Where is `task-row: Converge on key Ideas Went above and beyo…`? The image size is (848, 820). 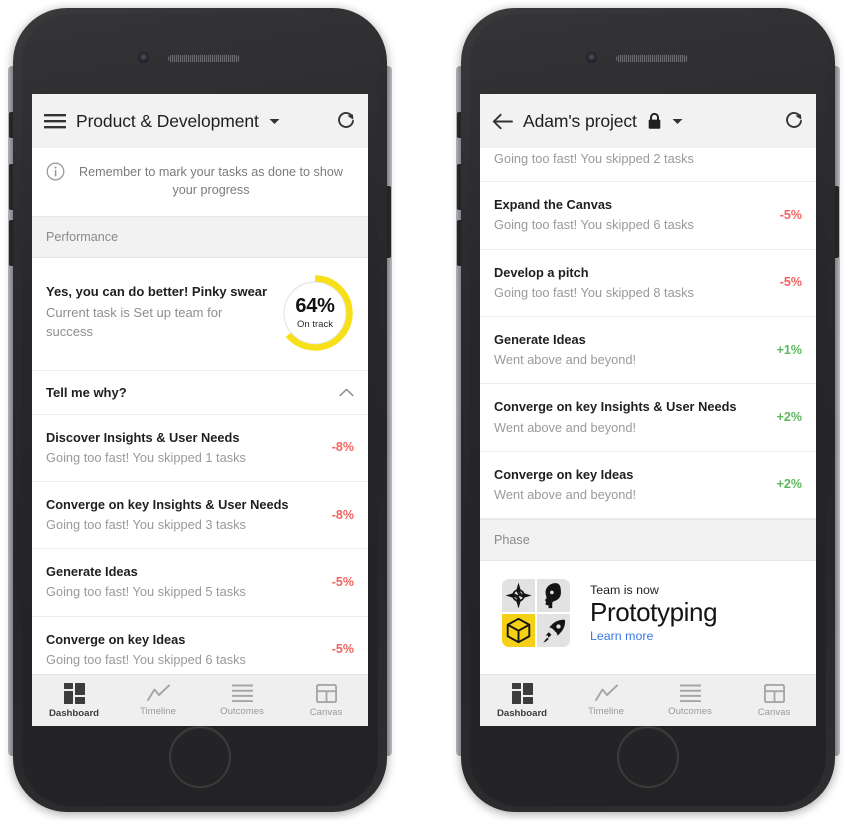
task-row: Converge on key Ideas Went above and beyo… is located at coordinates (648, 485).